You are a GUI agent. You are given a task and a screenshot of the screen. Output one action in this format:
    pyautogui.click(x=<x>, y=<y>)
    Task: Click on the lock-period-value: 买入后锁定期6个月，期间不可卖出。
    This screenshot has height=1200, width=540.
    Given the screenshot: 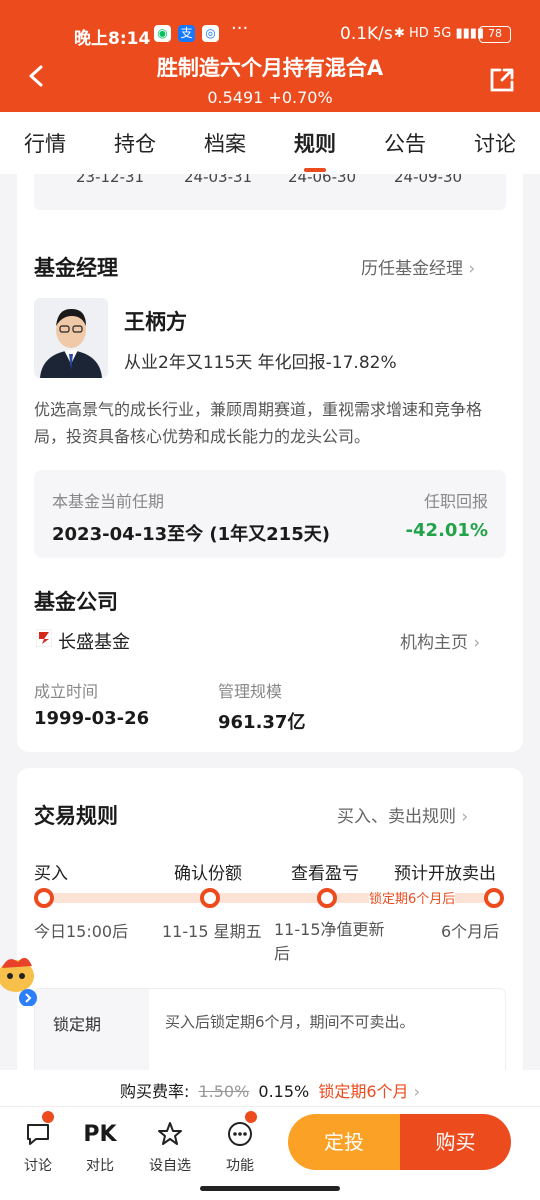 What is the action you would take?
    pyautogui.click(x=290, y=1022)
    